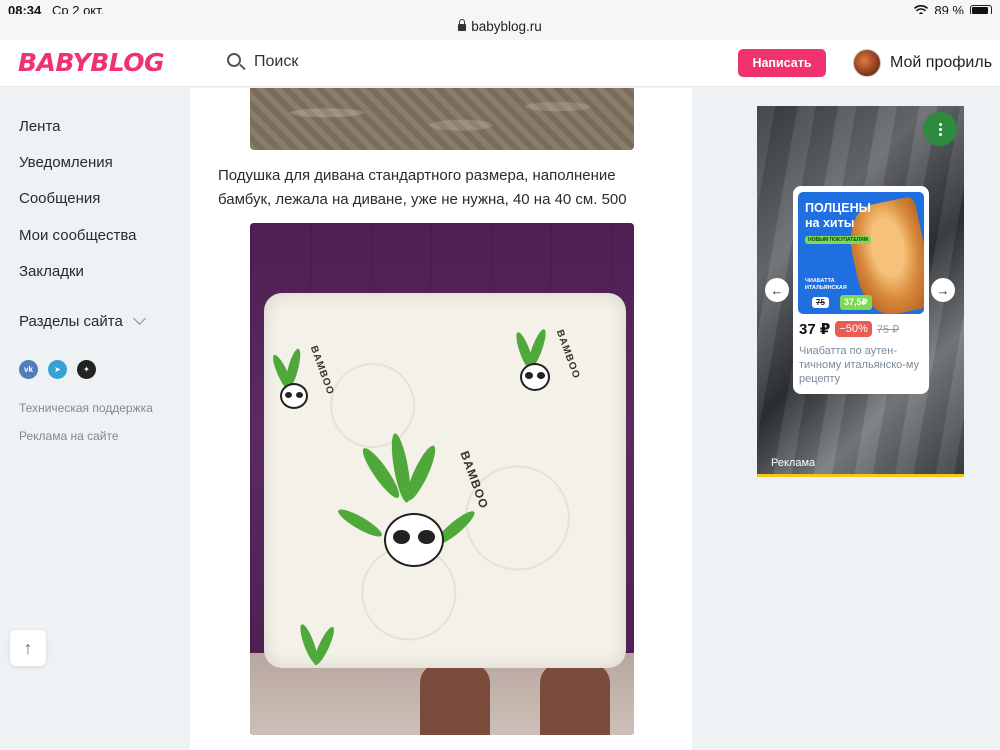 This screenshot has width=1000, height=750. I want to click on arrow-up-icon: ↑, so click(28, 647).